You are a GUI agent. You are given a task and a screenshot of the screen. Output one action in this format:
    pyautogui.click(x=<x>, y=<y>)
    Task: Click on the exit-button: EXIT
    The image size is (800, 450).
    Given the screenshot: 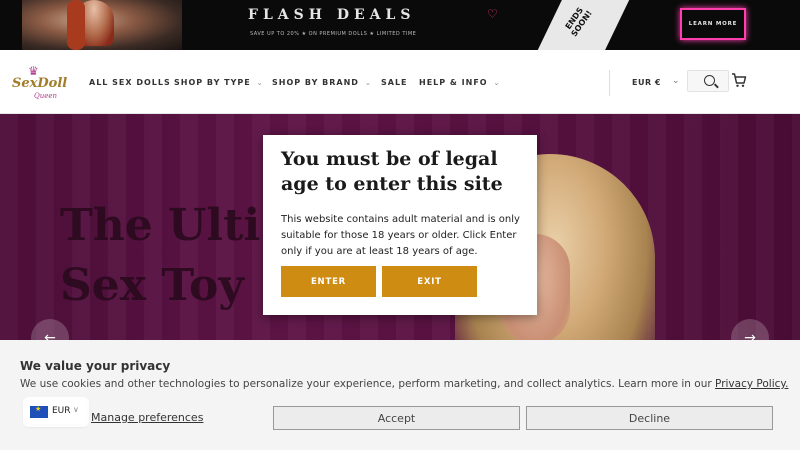 What is the action you would take?
    pyautogui.click(x=429, y=281)
    